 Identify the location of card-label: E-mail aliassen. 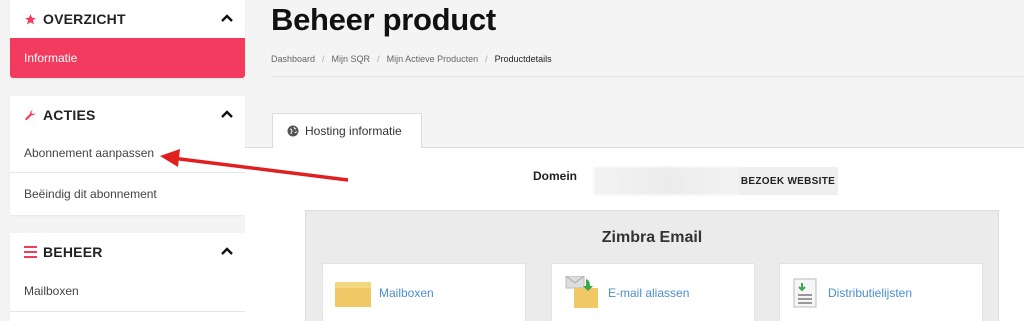
(649, 292).